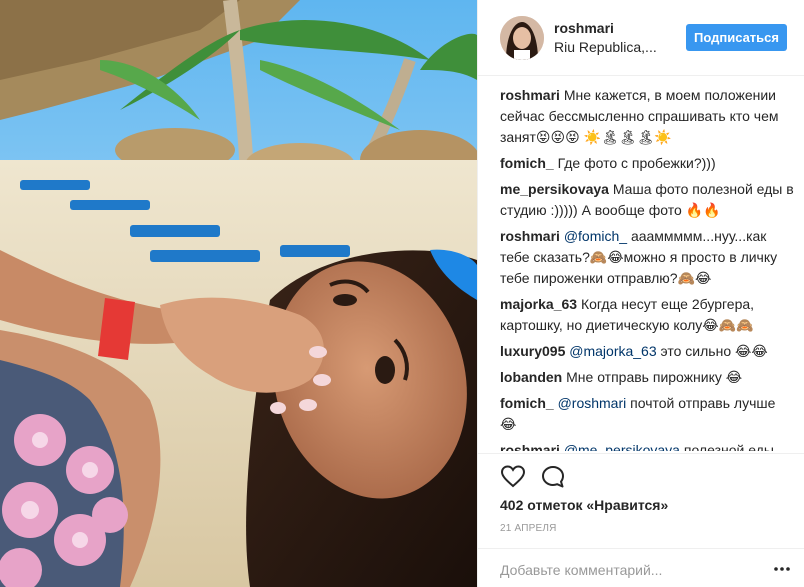 This screenshot has height=587, width=804. What do you see at coordinates (528, 528) in the screenshot?
I see `post-date: 21 АПРЕЛЯ` at bounding box center [528, 528].